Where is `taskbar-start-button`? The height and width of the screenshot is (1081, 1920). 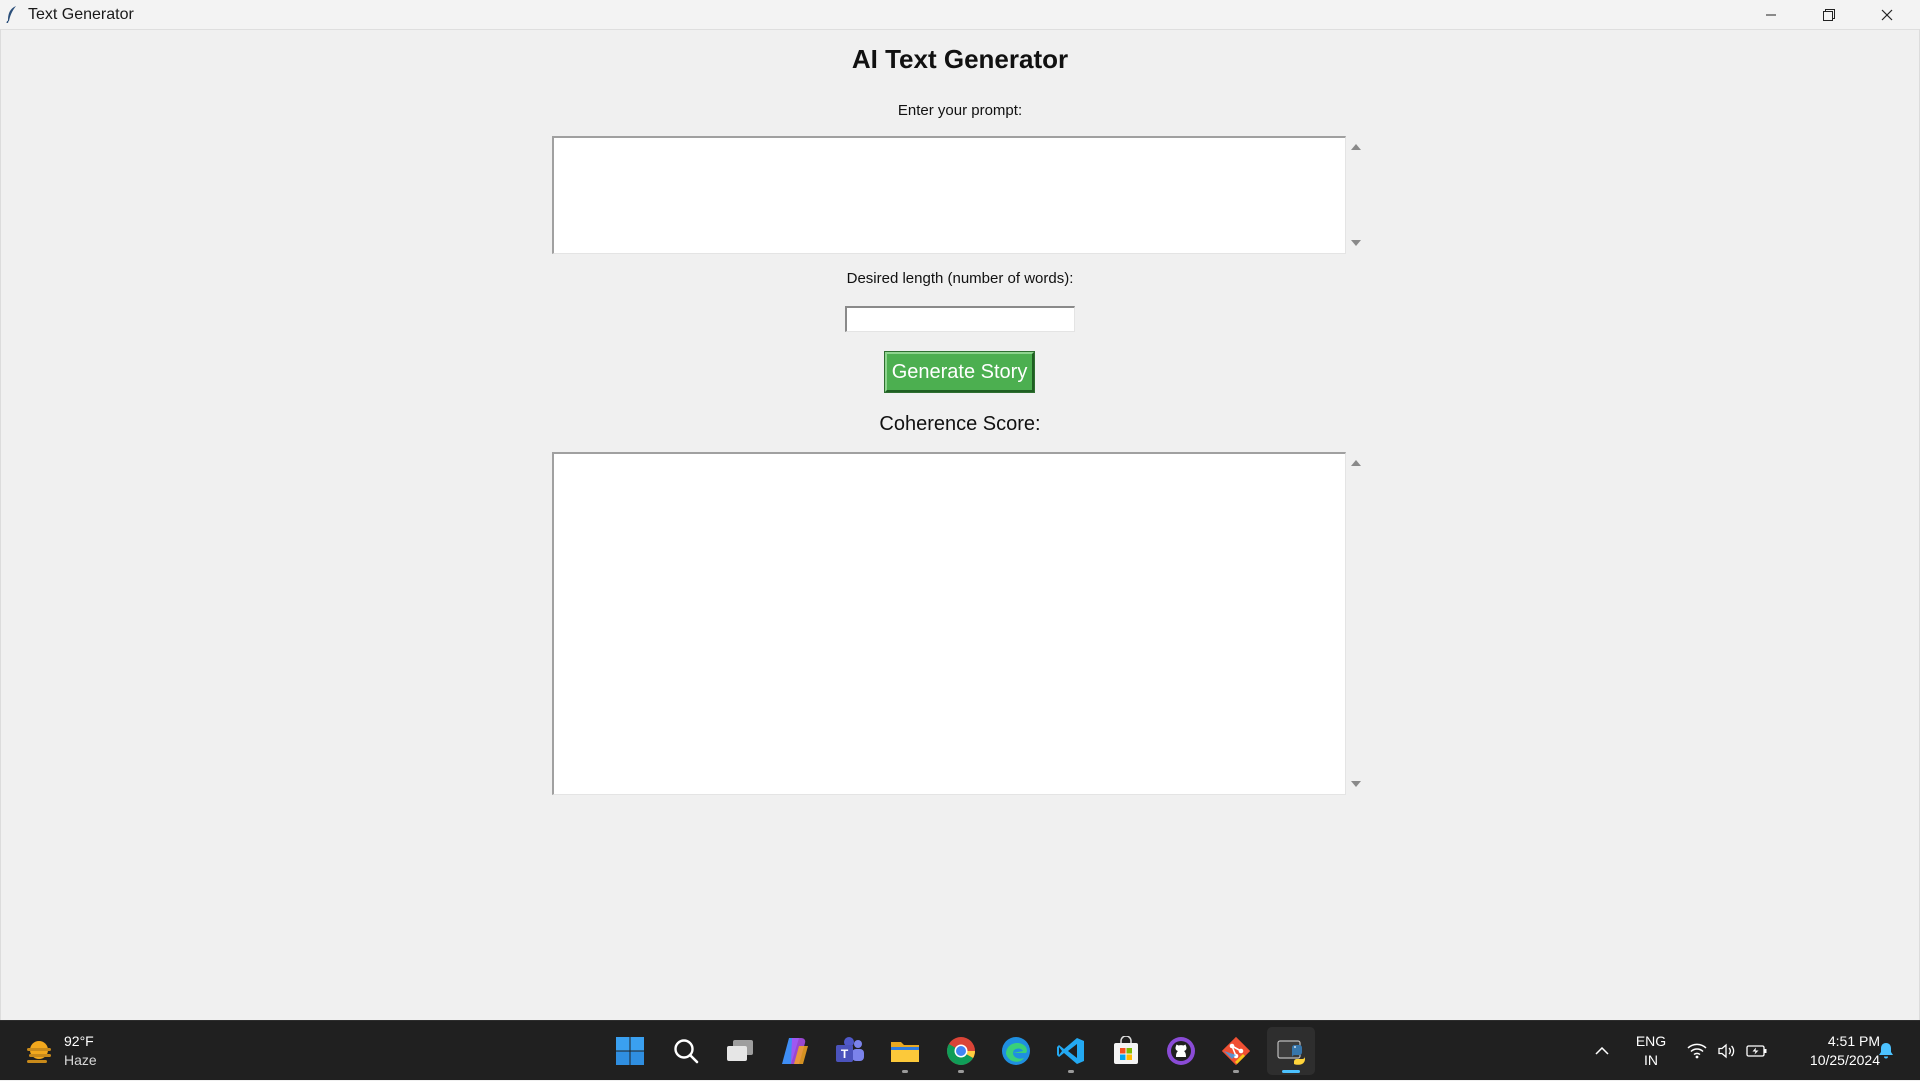 taskbar-start-button is located at coordinates (630, 1051).